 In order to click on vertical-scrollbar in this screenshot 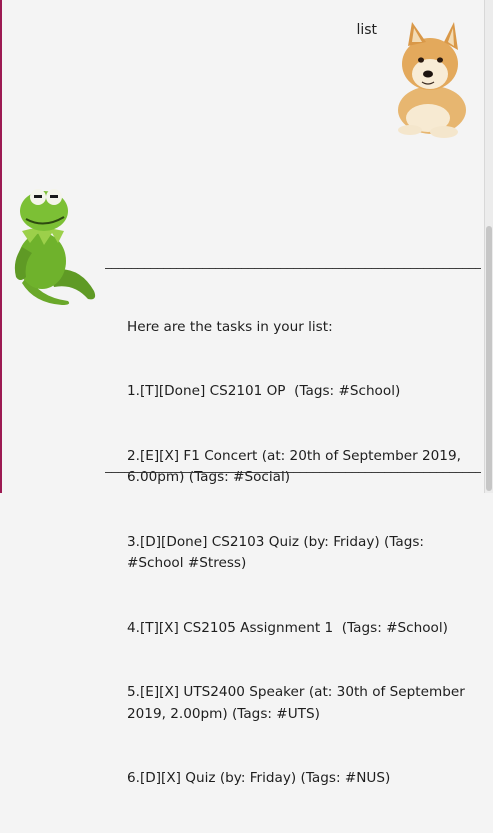, I will do `click(488, 246)`.